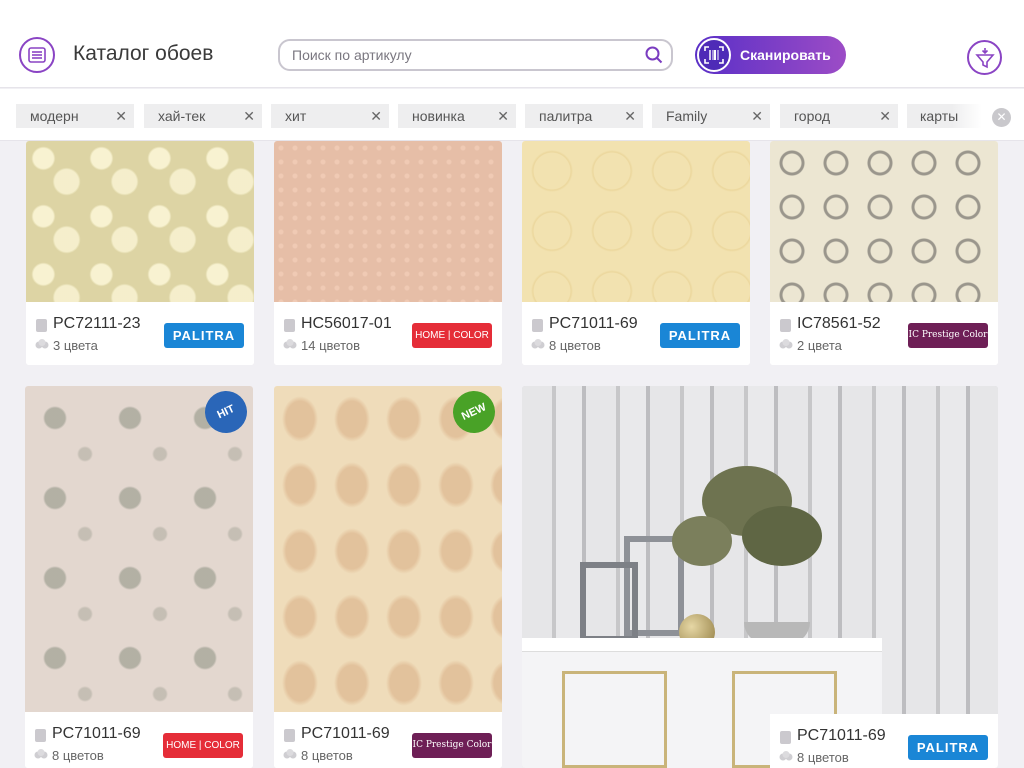 This screenshot has width=1024, height=768. I want to click on wallpaper-card: HIT PC71011-69 8 цветов HOME | COLOR, so click(139, 577).